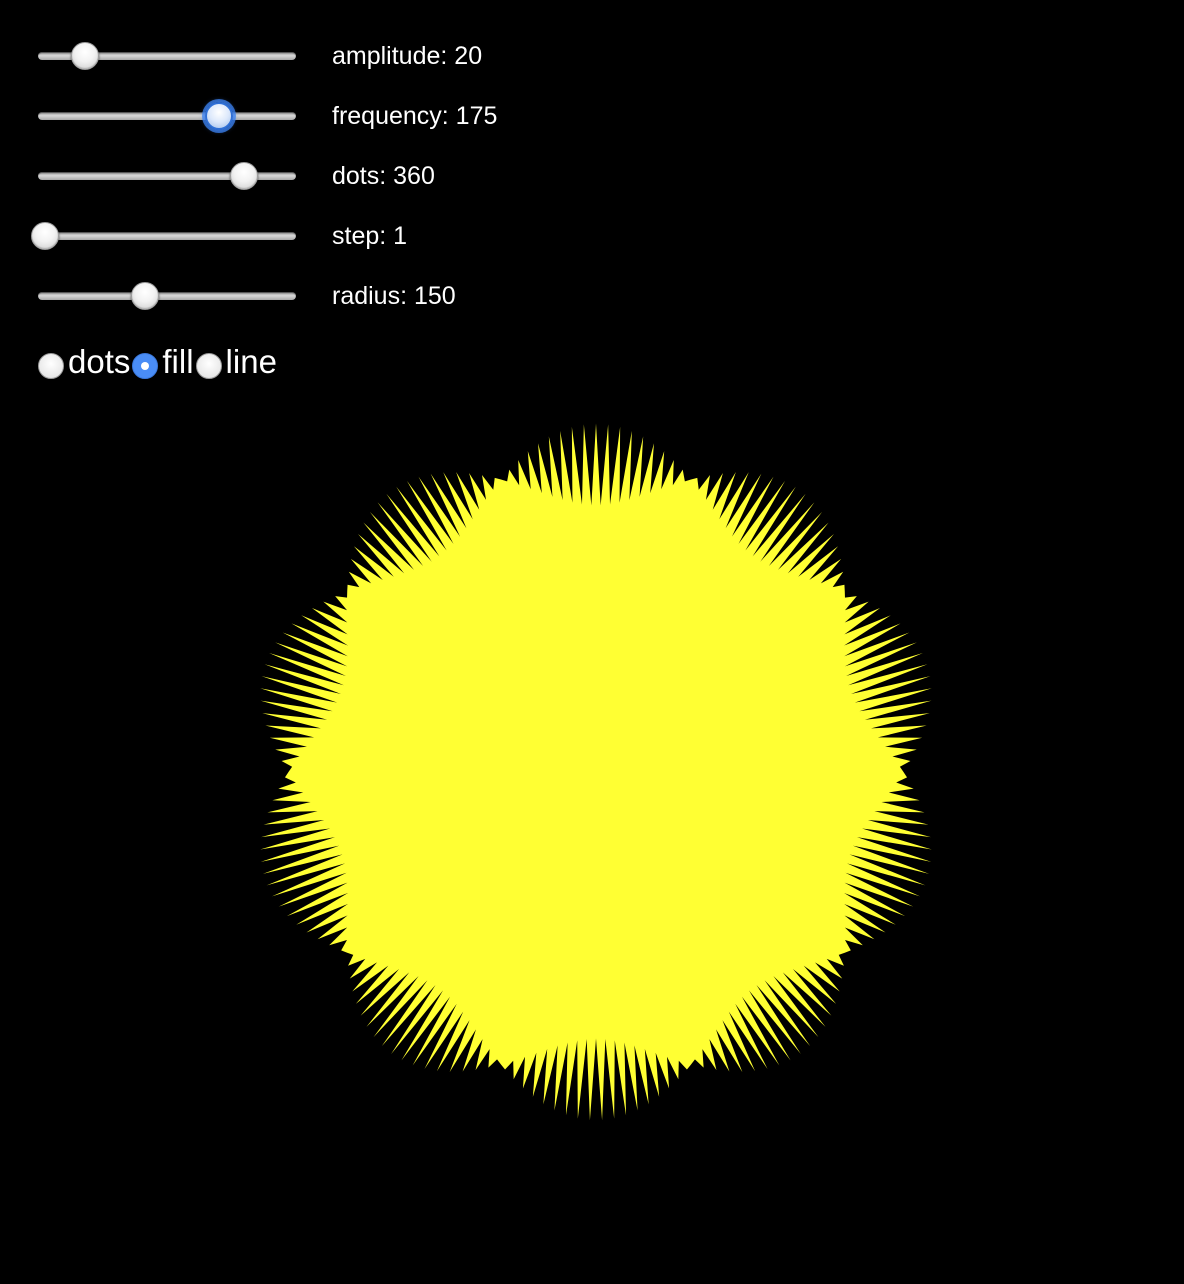 This screenshot has width=1184, height=1284. I want to click on line-radio-label: line, so click(251, 362).